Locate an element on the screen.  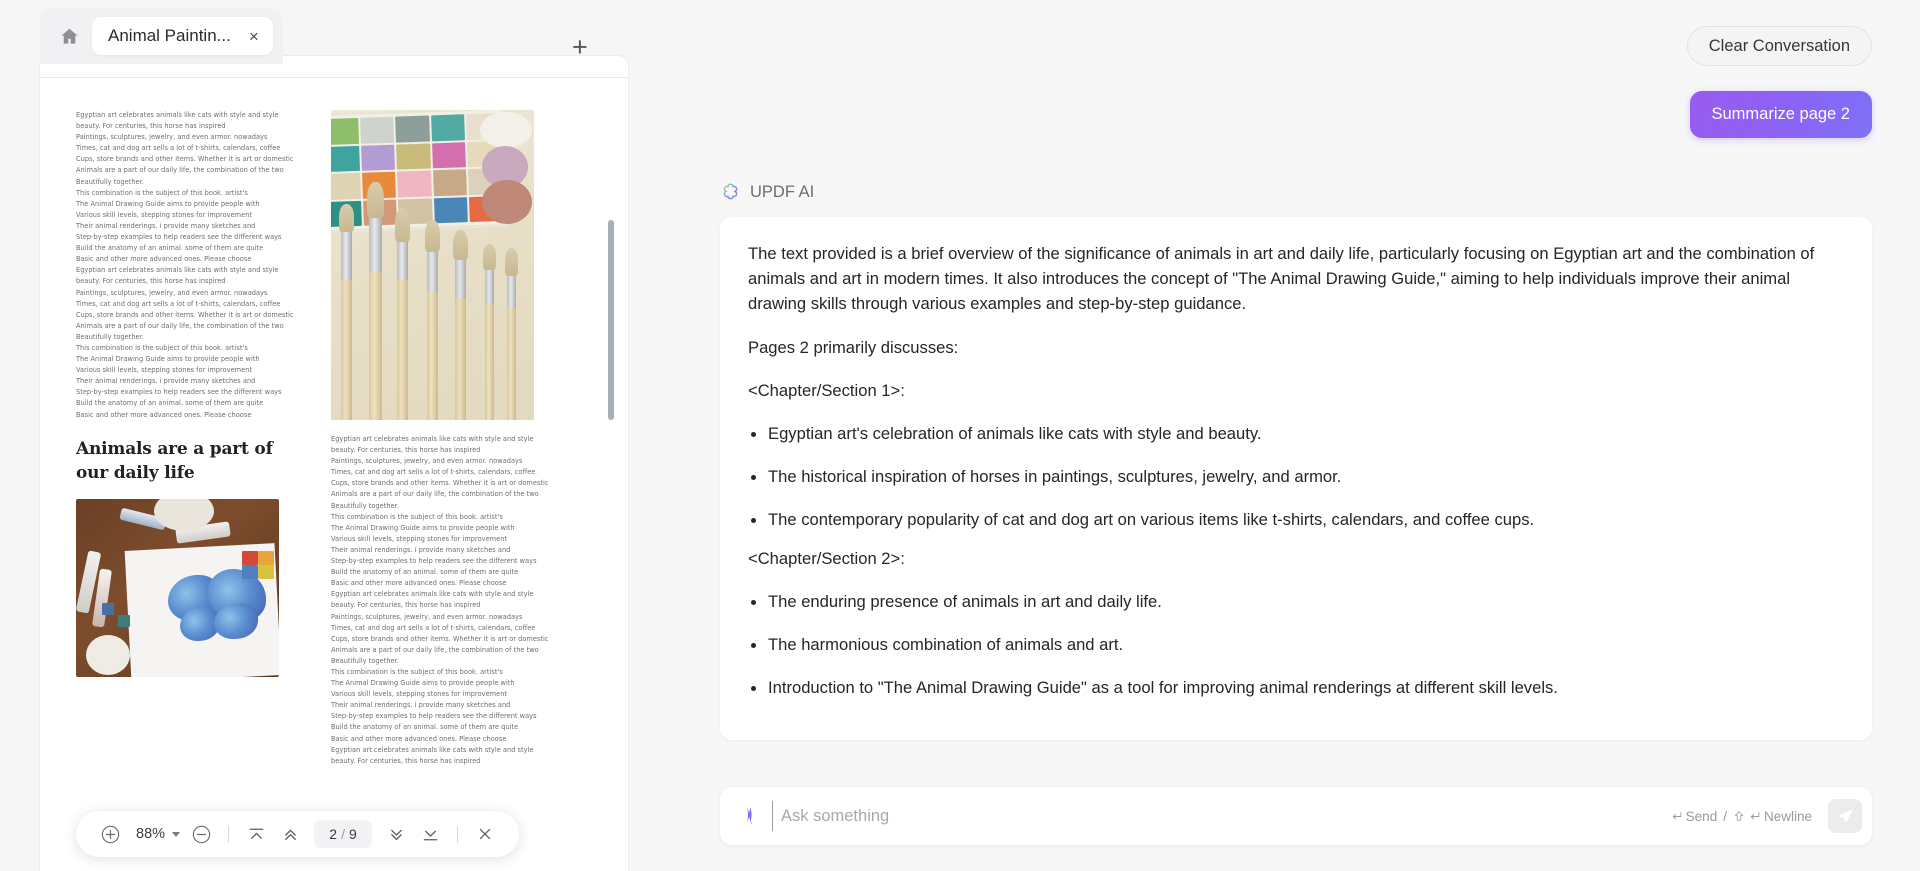
close-icon is located at coordinates (485, 834).